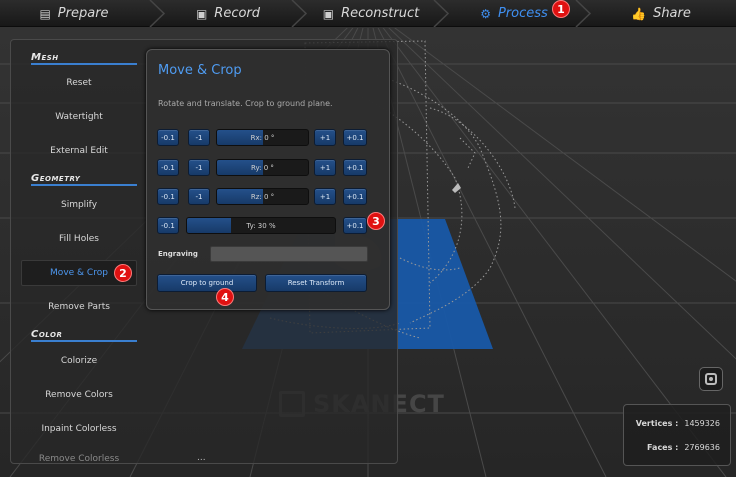  What do you see at coordinates (677, 435) in the screenshot?
I see `mesh-stats-panel: Vertices : 1459326 Faces : 2769636` at bounding box center [677, 435].